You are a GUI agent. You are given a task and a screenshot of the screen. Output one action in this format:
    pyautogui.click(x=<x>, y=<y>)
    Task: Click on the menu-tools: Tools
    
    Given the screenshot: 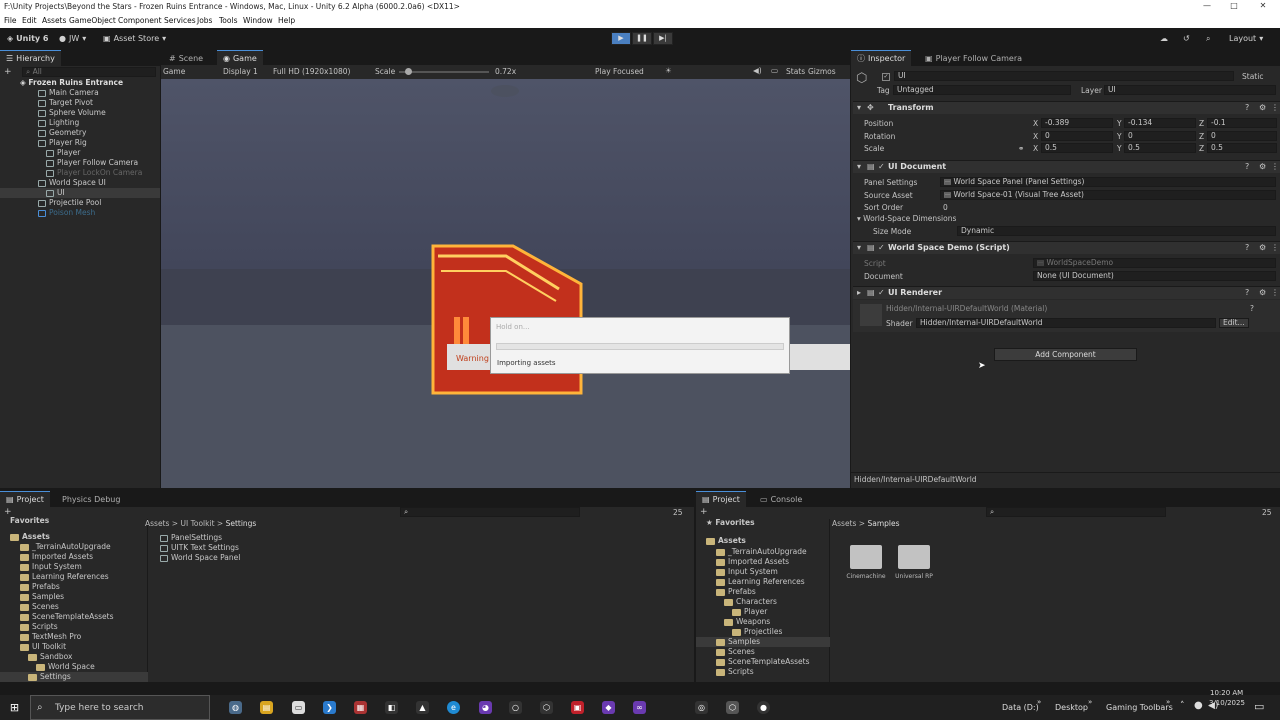 What is the action you would take?
    pyautogui.click(x=228, y=20)
    